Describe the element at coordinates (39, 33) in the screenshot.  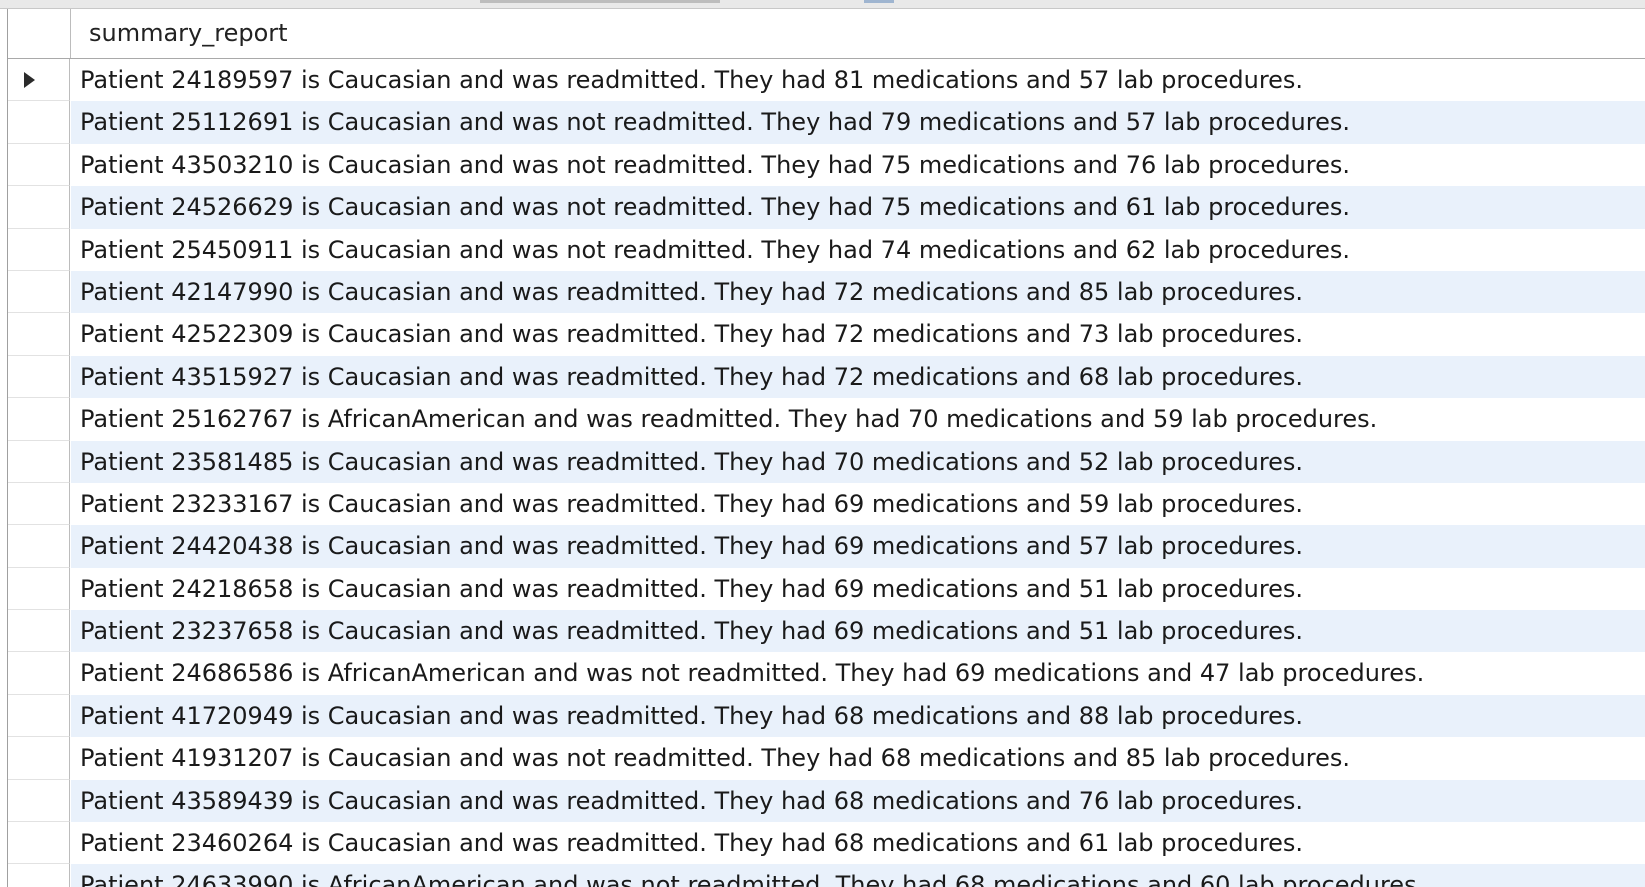
I see `grid-corner-cell` at that location.